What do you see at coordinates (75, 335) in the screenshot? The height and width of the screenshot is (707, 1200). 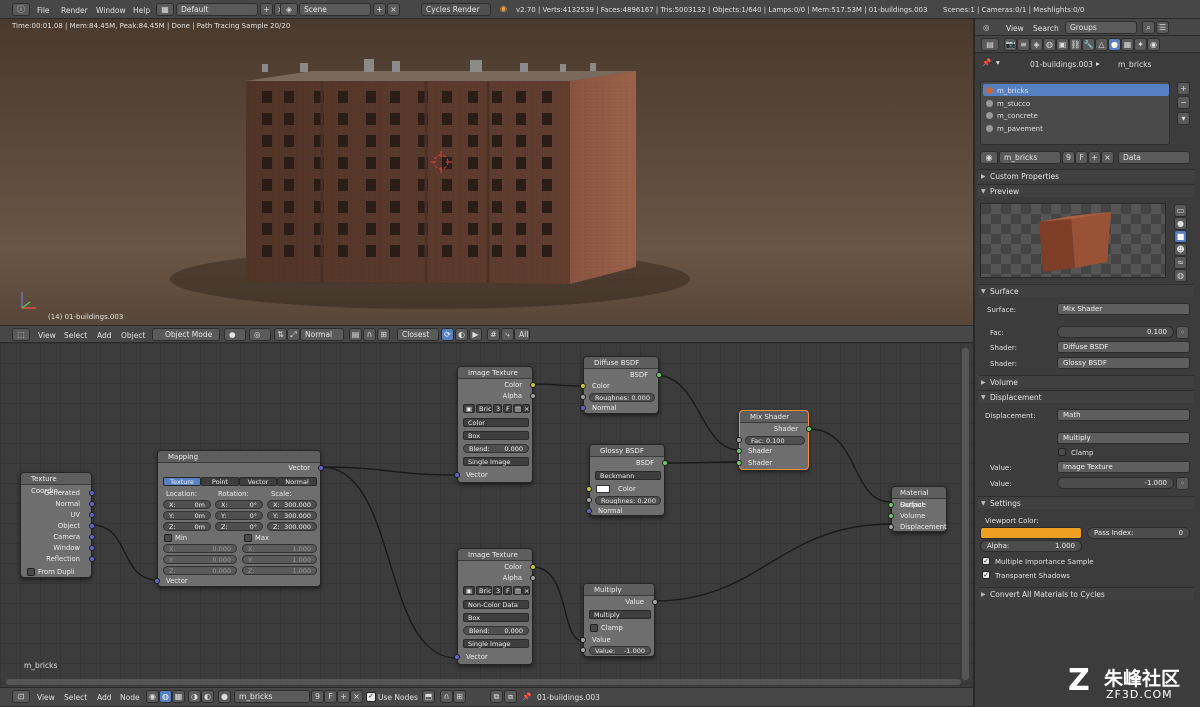 I see `vp-menu-select: Select` at bounding box center [75, 335].